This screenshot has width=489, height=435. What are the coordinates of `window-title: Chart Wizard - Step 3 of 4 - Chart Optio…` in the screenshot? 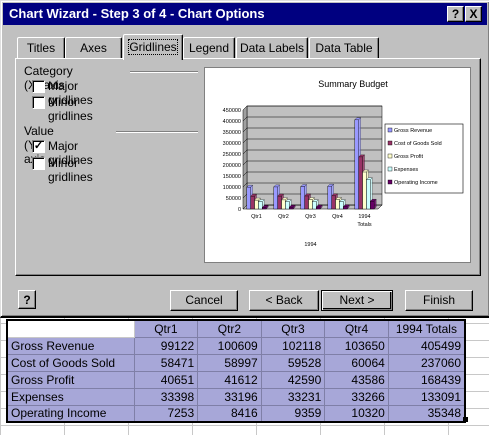 It's located at (137, 13).